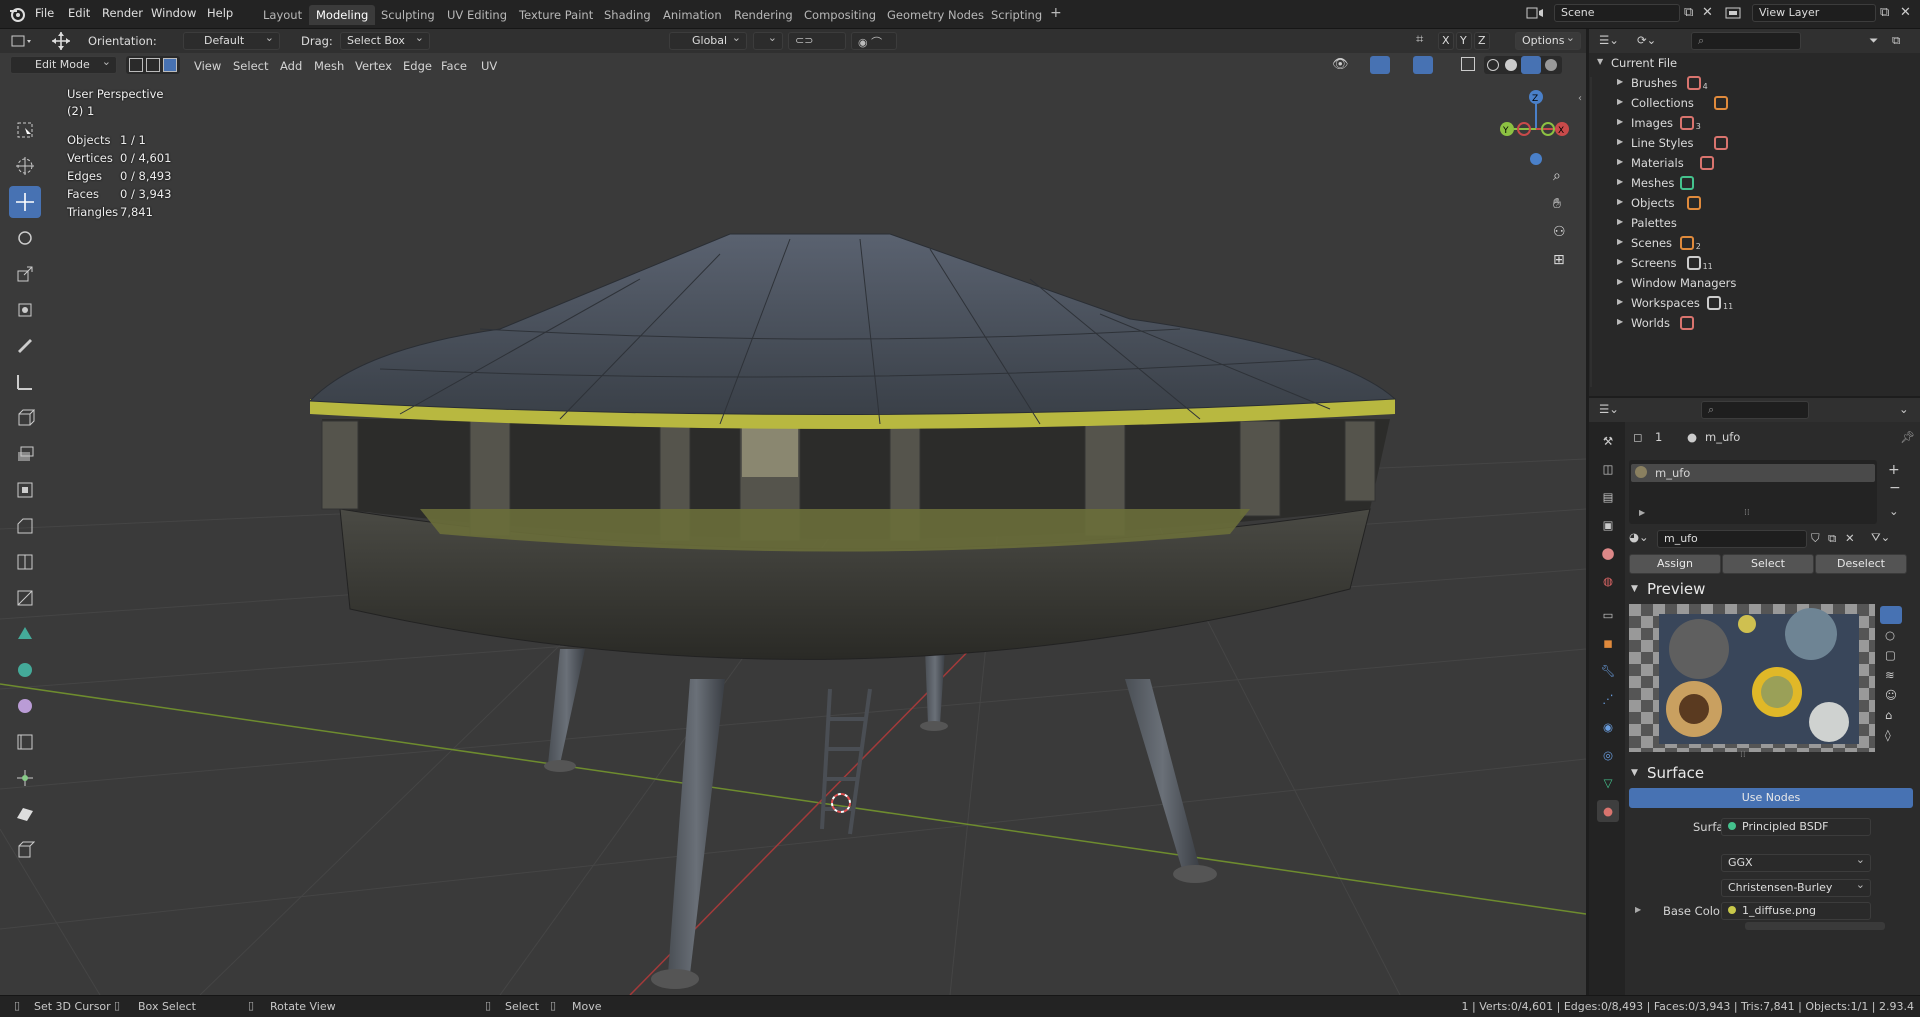  I want to click on loop-cut-tool, so click(25, 562).